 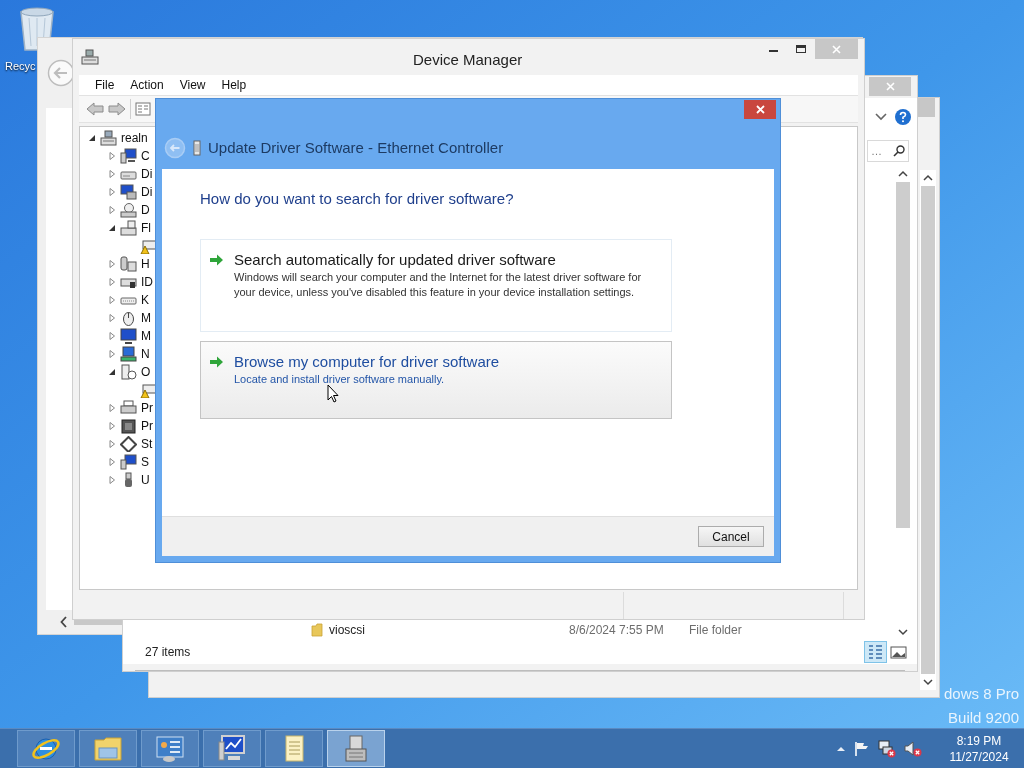 What do you see at coordinates (913, 748) in the screenshot?
I see `speaker-icon` at bounding box center [913, 748].